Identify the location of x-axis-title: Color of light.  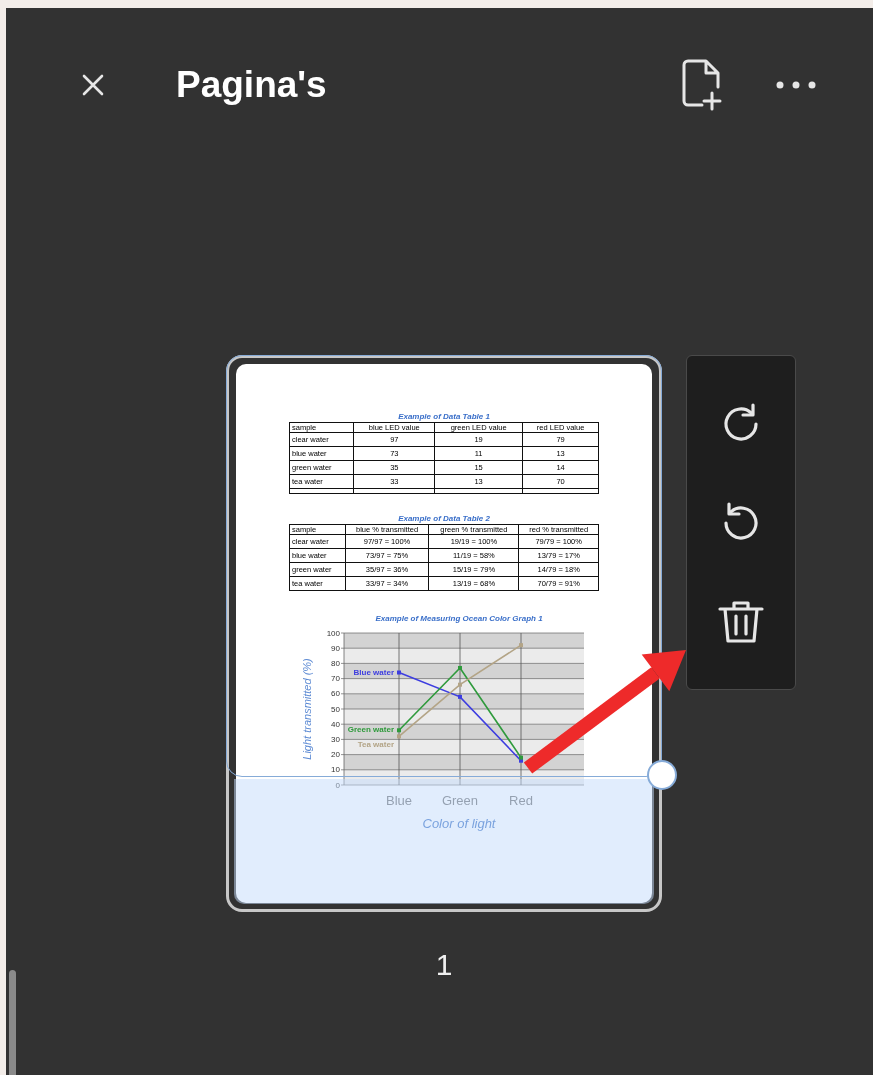
(459, 823).